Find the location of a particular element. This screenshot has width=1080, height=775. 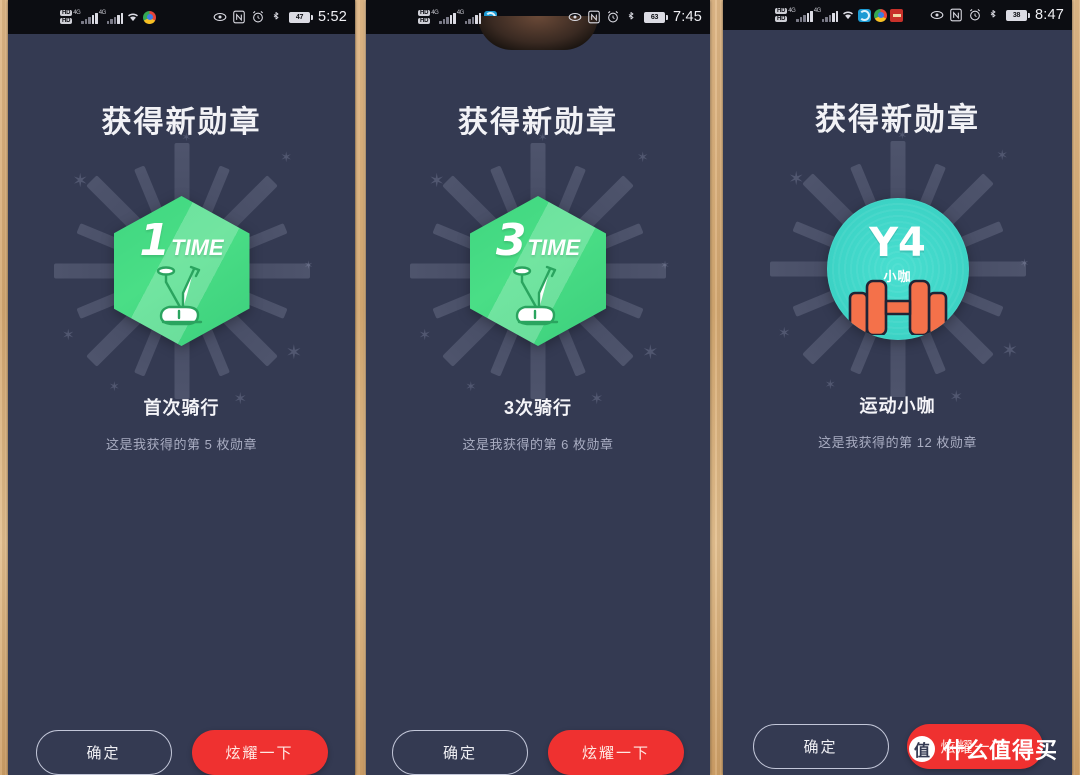

status-bar-right-icons: 63 7:45 is located at coordinates (635, 17).